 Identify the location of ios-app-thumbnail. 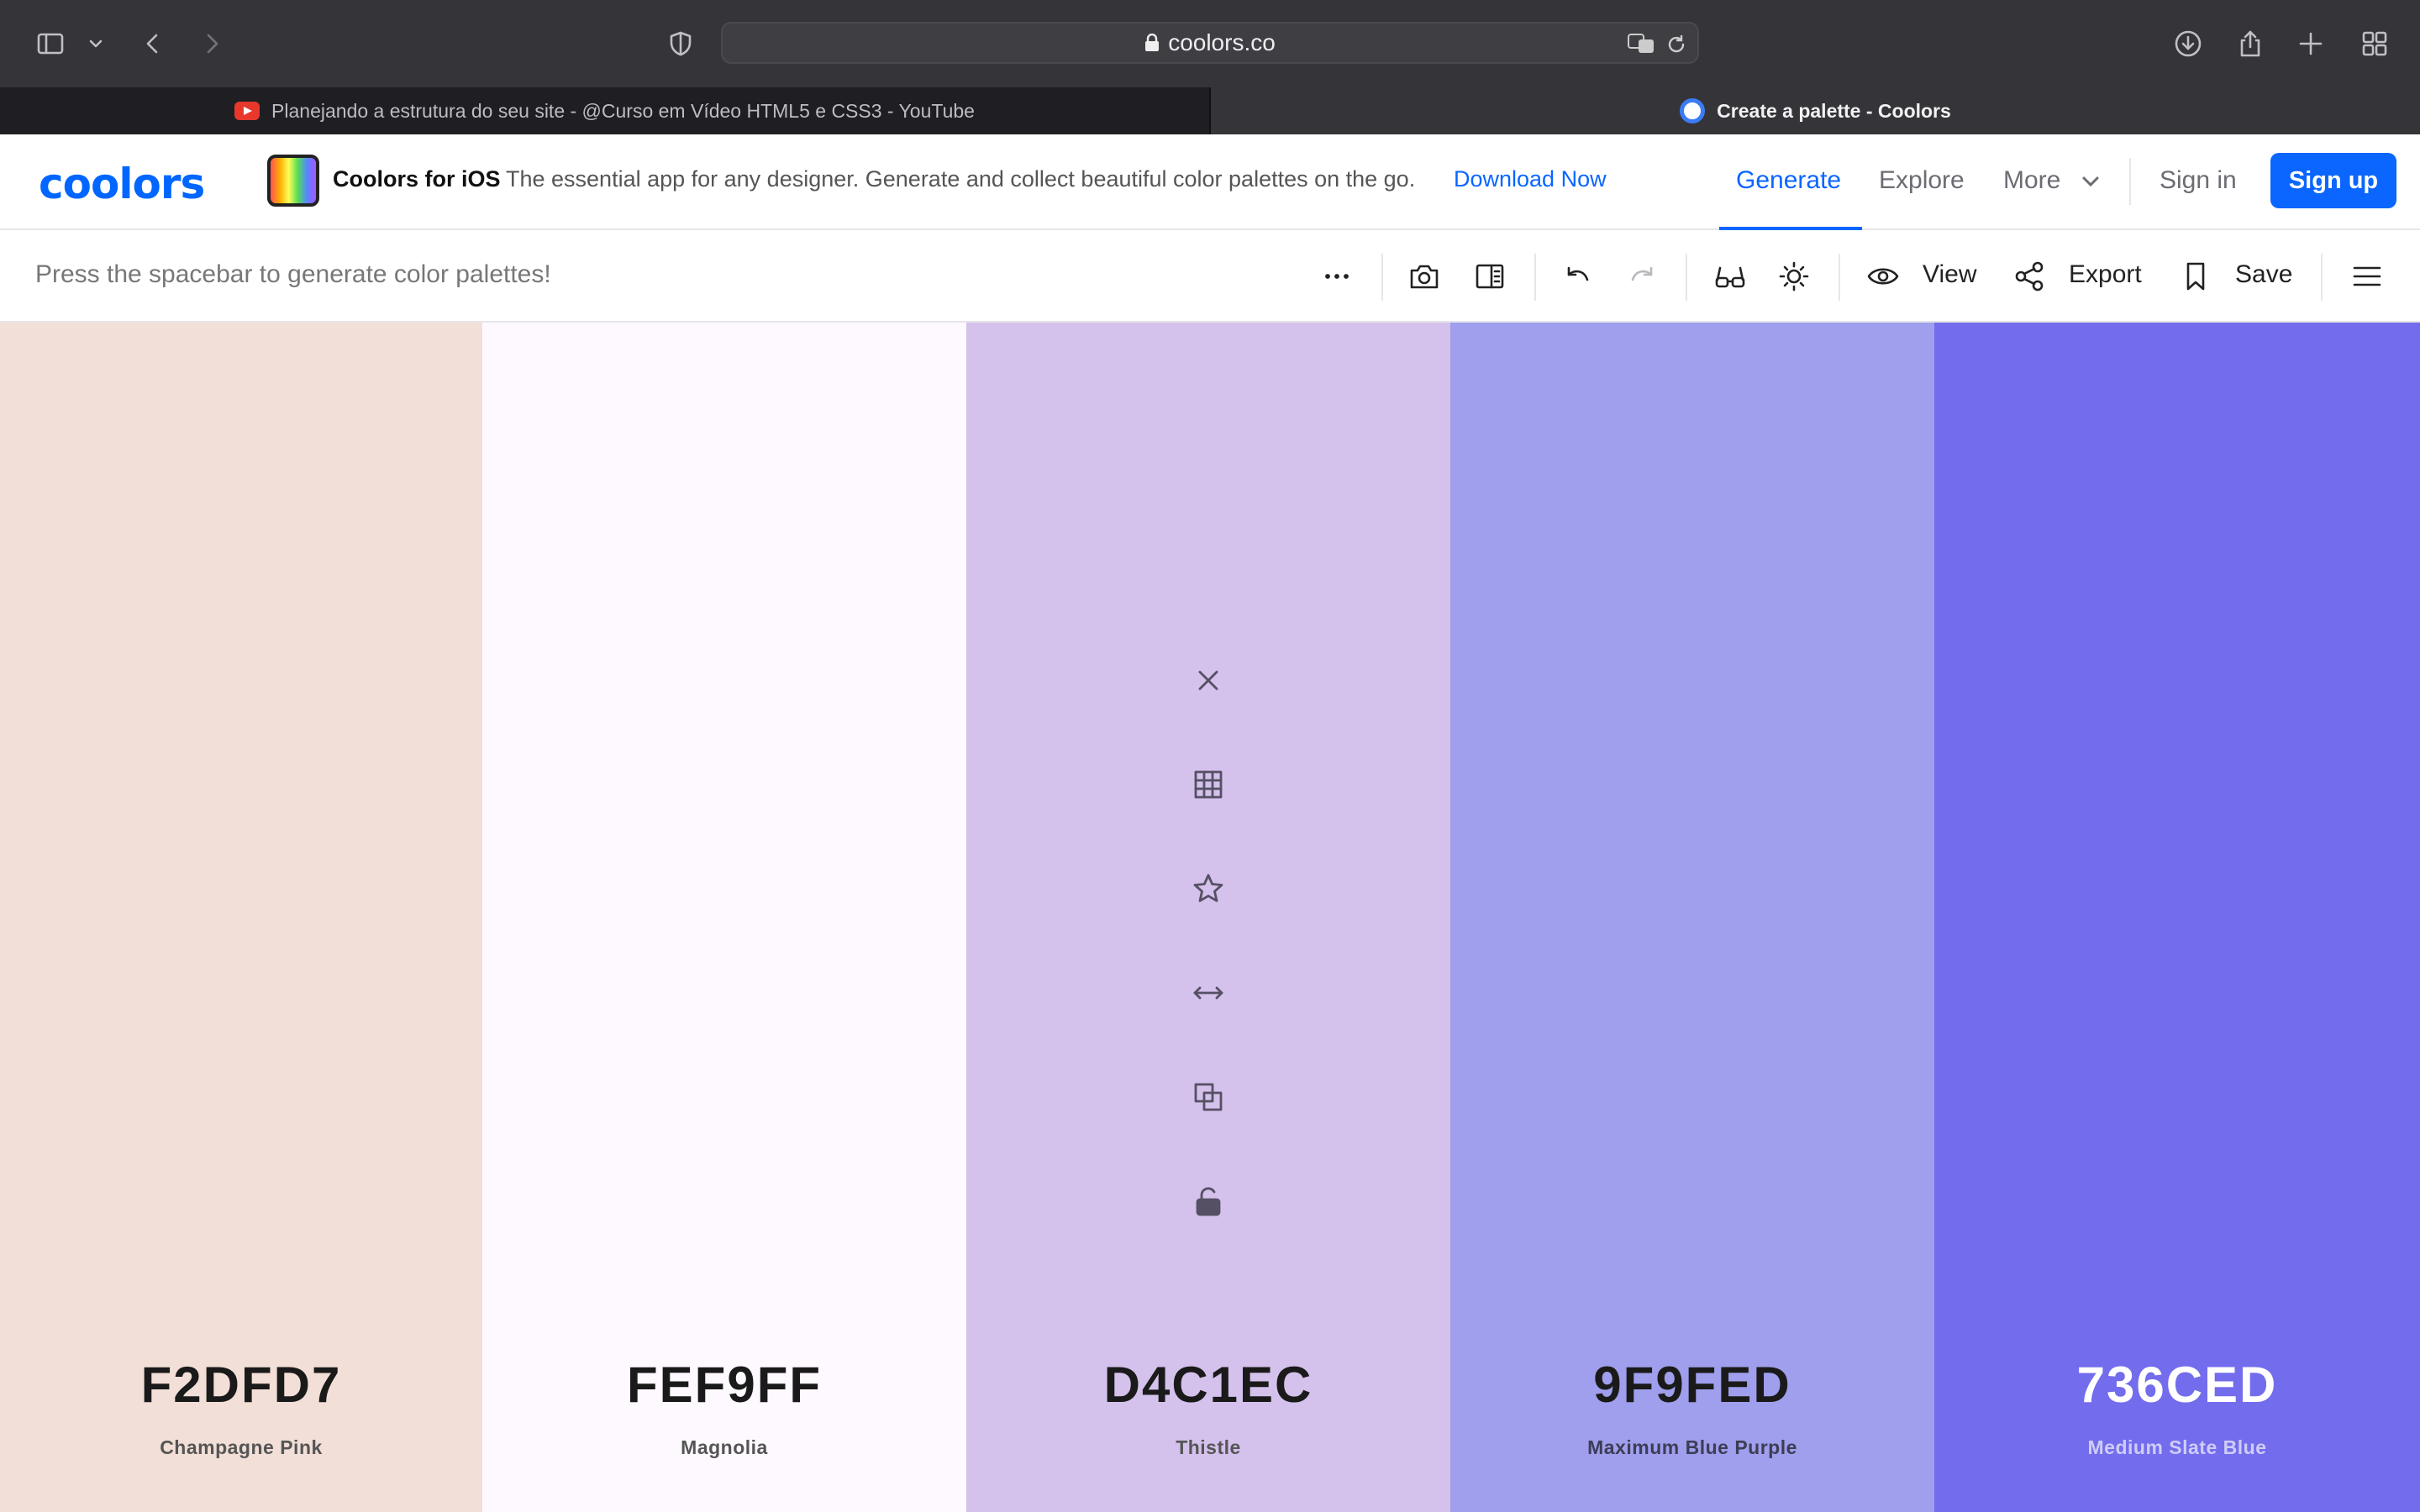
(293, 181).